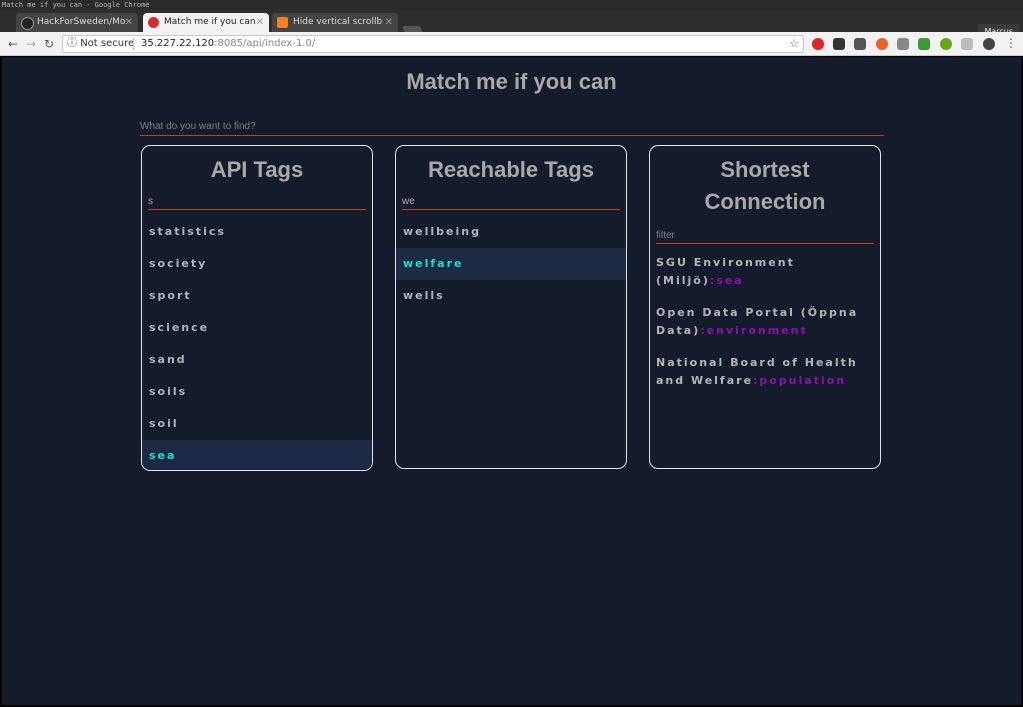 This screenshot has width=1023, height=707. What do you see at coordinates (178, 43) in the screenshot?
I see `url-host: 35.227.22.120` at bounding box center [178, 43].